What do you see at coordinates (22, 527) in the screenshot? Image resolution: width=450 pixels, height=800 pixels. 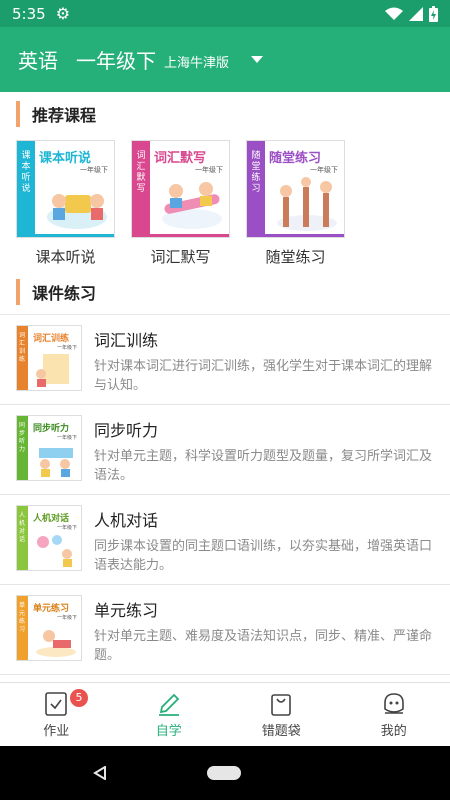 I see `thumb-spine-text: 人机对话` at bounding box center [22, 527].